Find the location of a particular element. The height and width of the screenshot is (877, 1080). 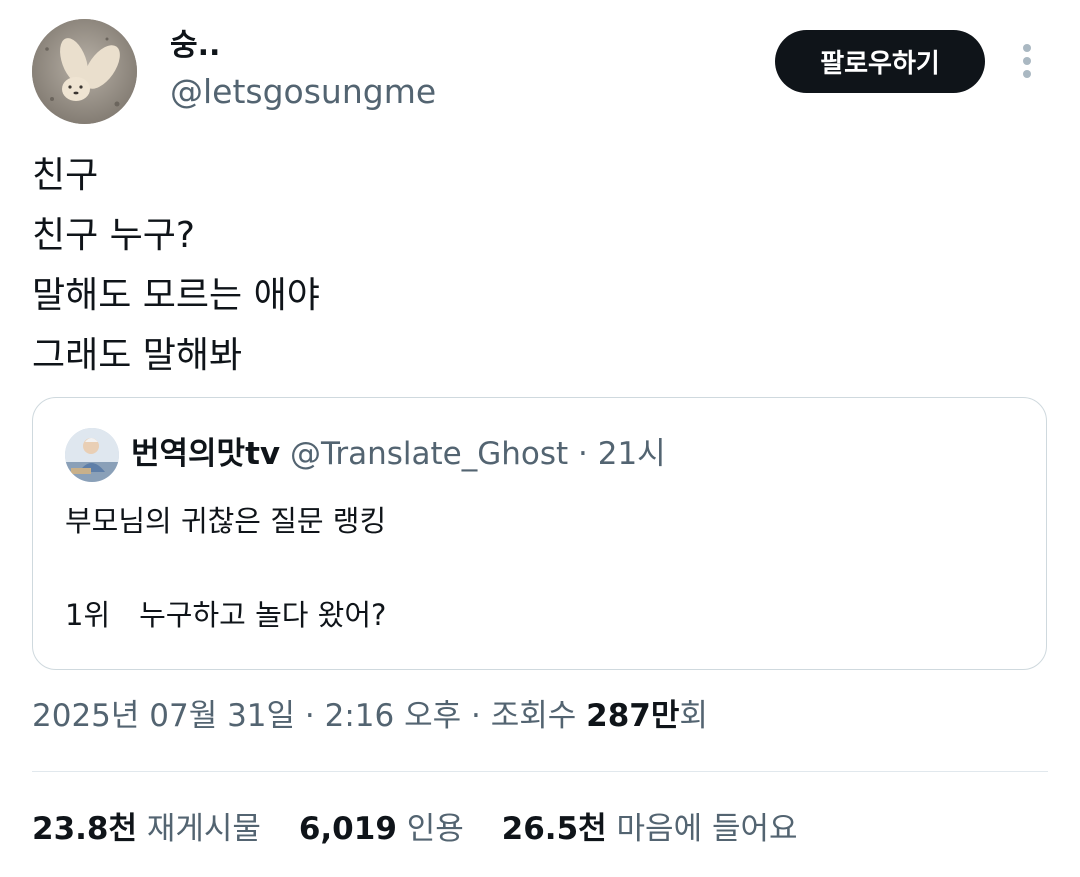

retweets-stat: 23.8천 재게시물 is located at coordinates (146, 829).